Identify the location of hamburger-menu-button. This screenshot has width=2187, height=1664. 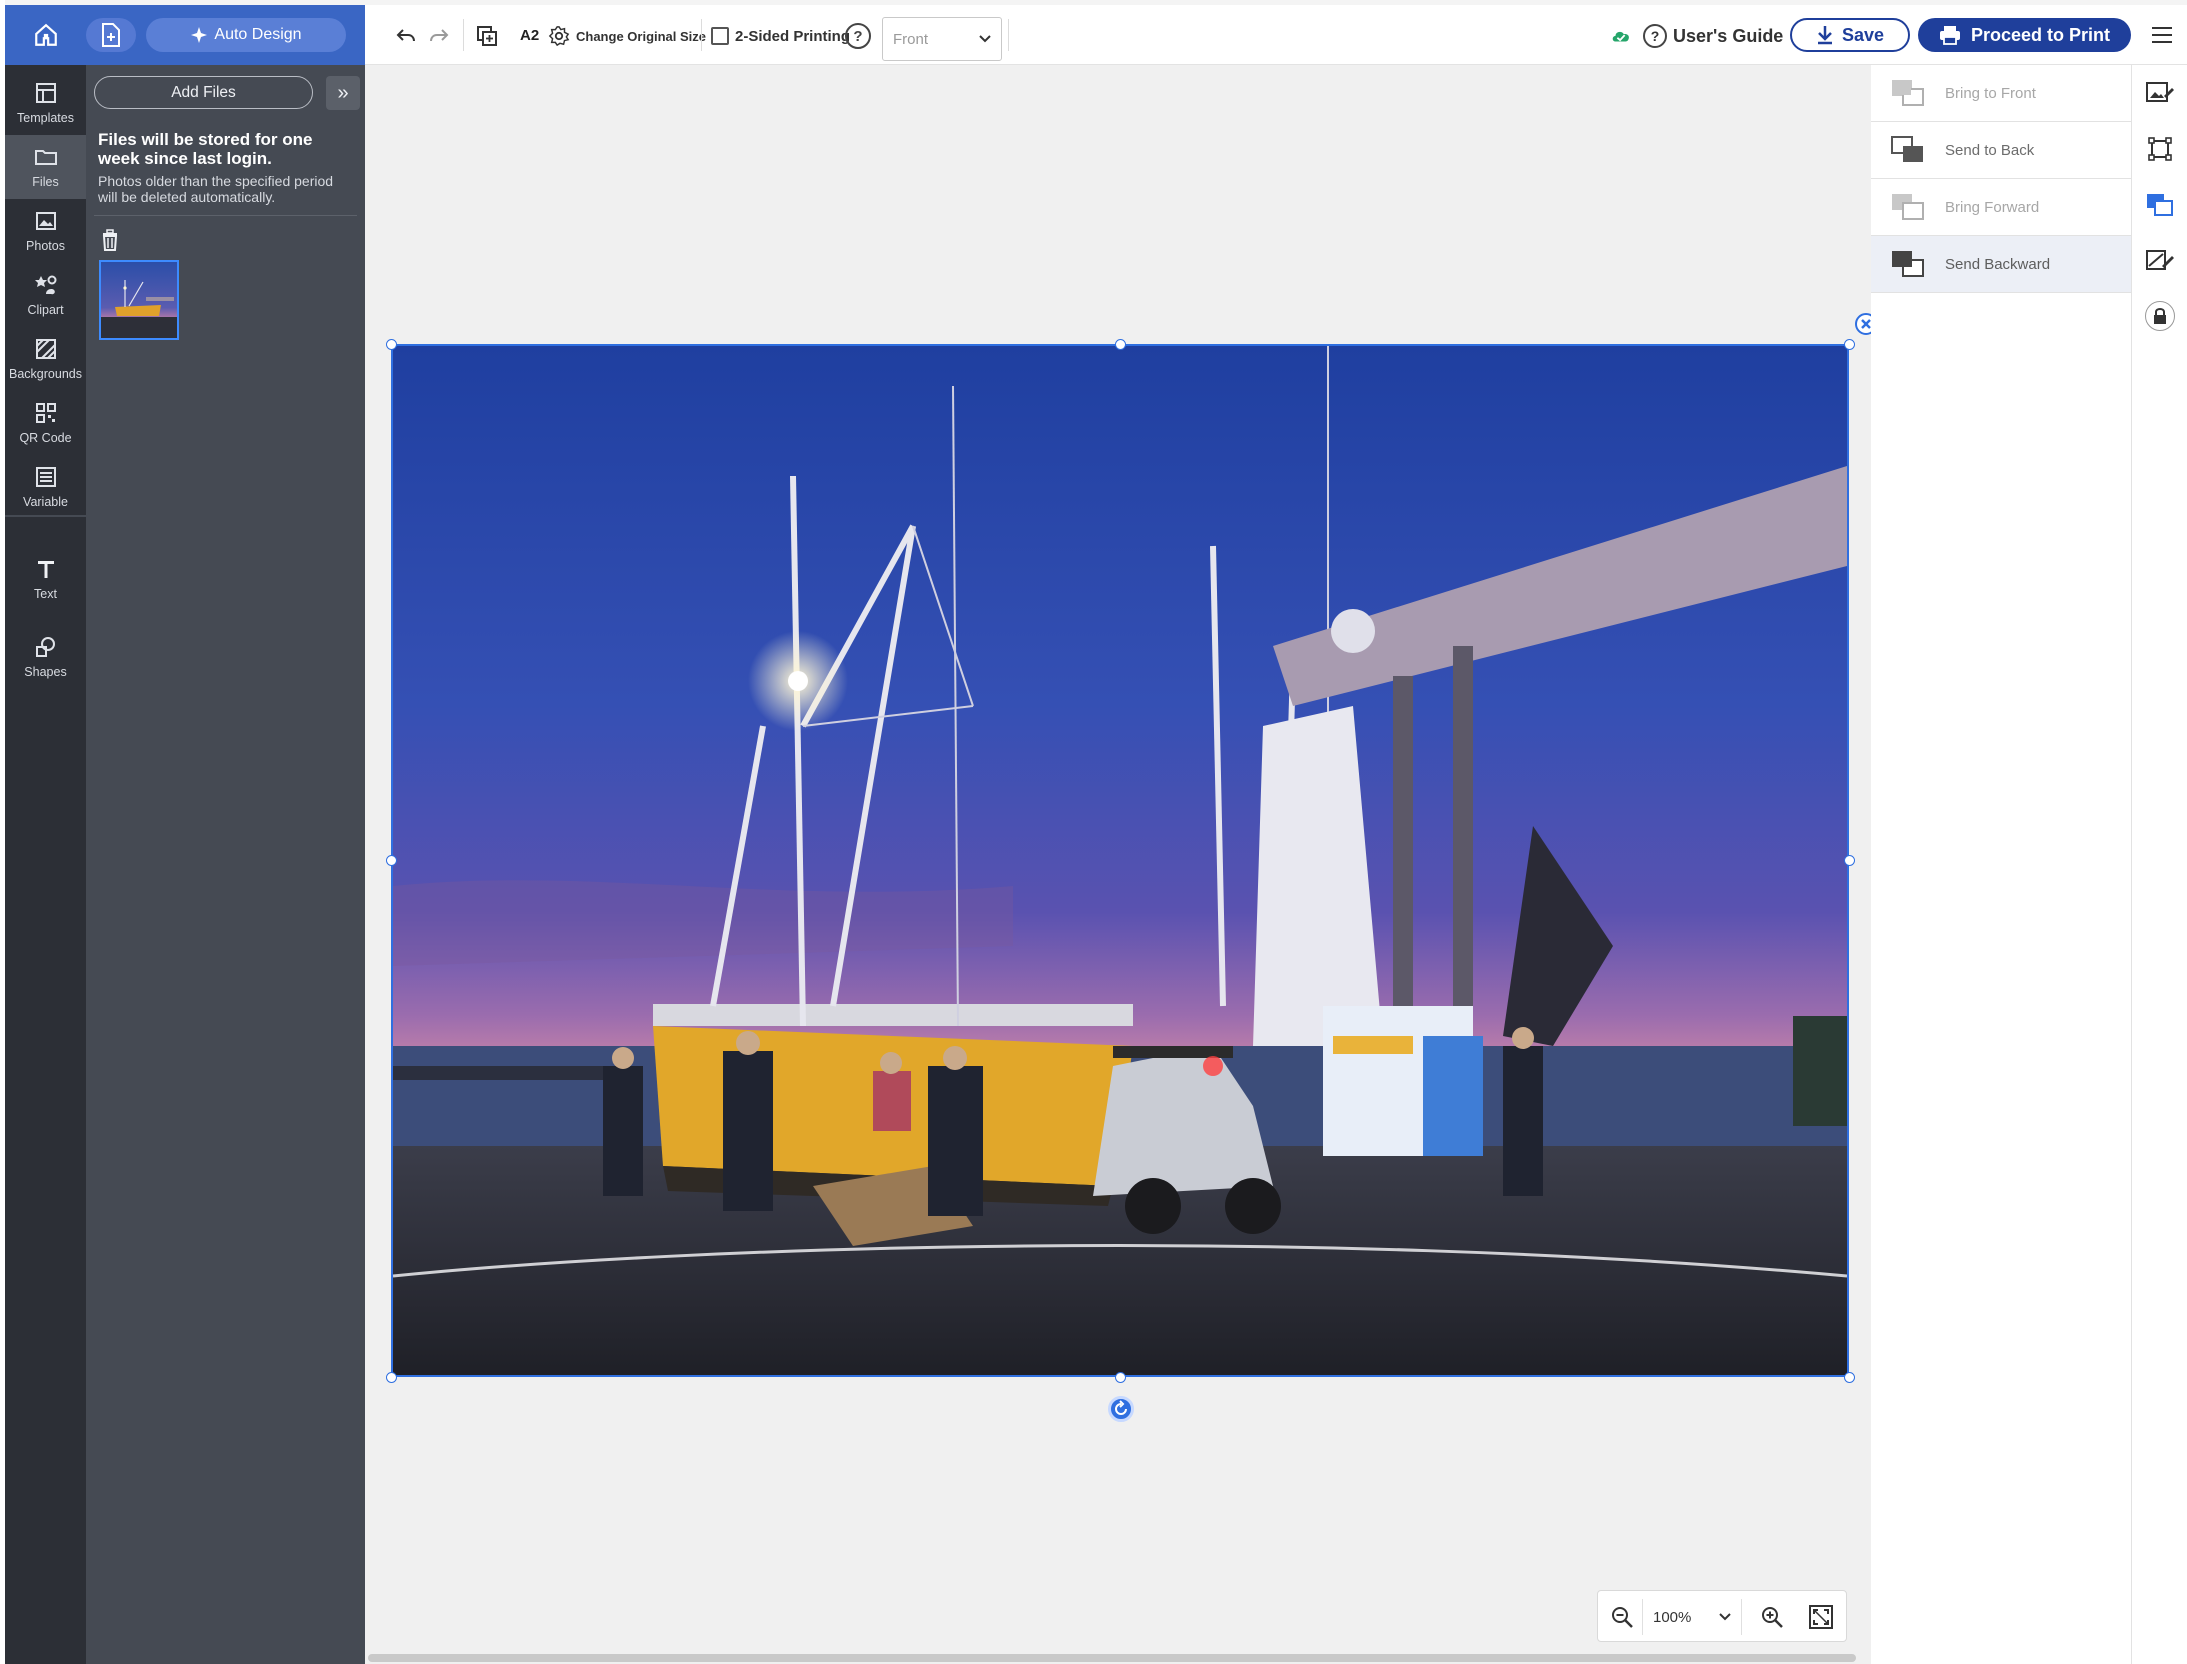
(2162, 35).